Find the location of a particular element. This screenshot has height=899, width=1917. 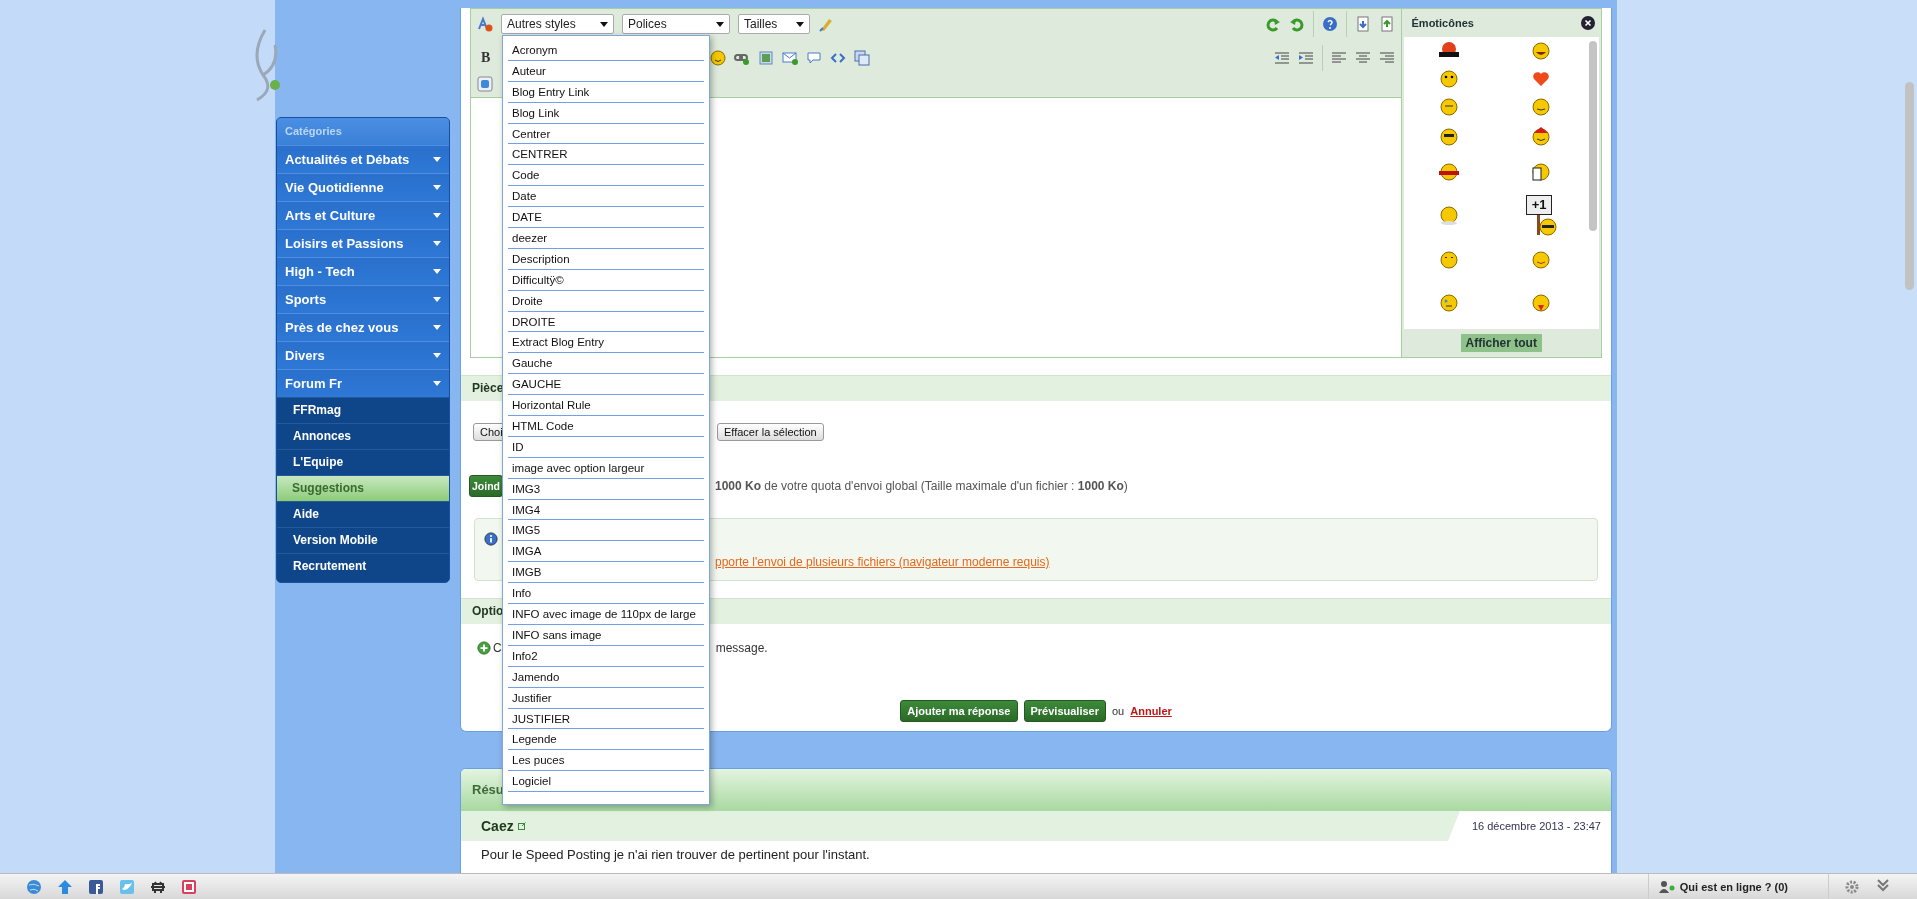

panel-title: Émoticônes is located at coordinates (1442, 23).